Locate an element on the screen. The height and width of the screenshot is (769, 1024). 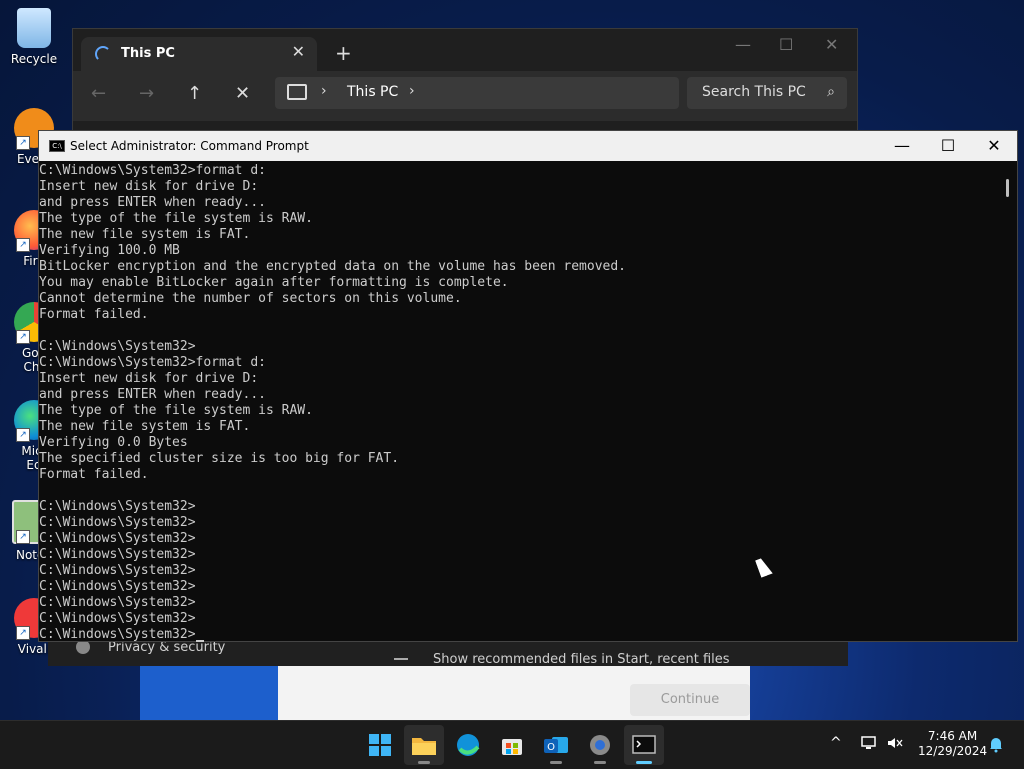
search-input: Search This PC ⌕ is located at coordinates (767, 93).